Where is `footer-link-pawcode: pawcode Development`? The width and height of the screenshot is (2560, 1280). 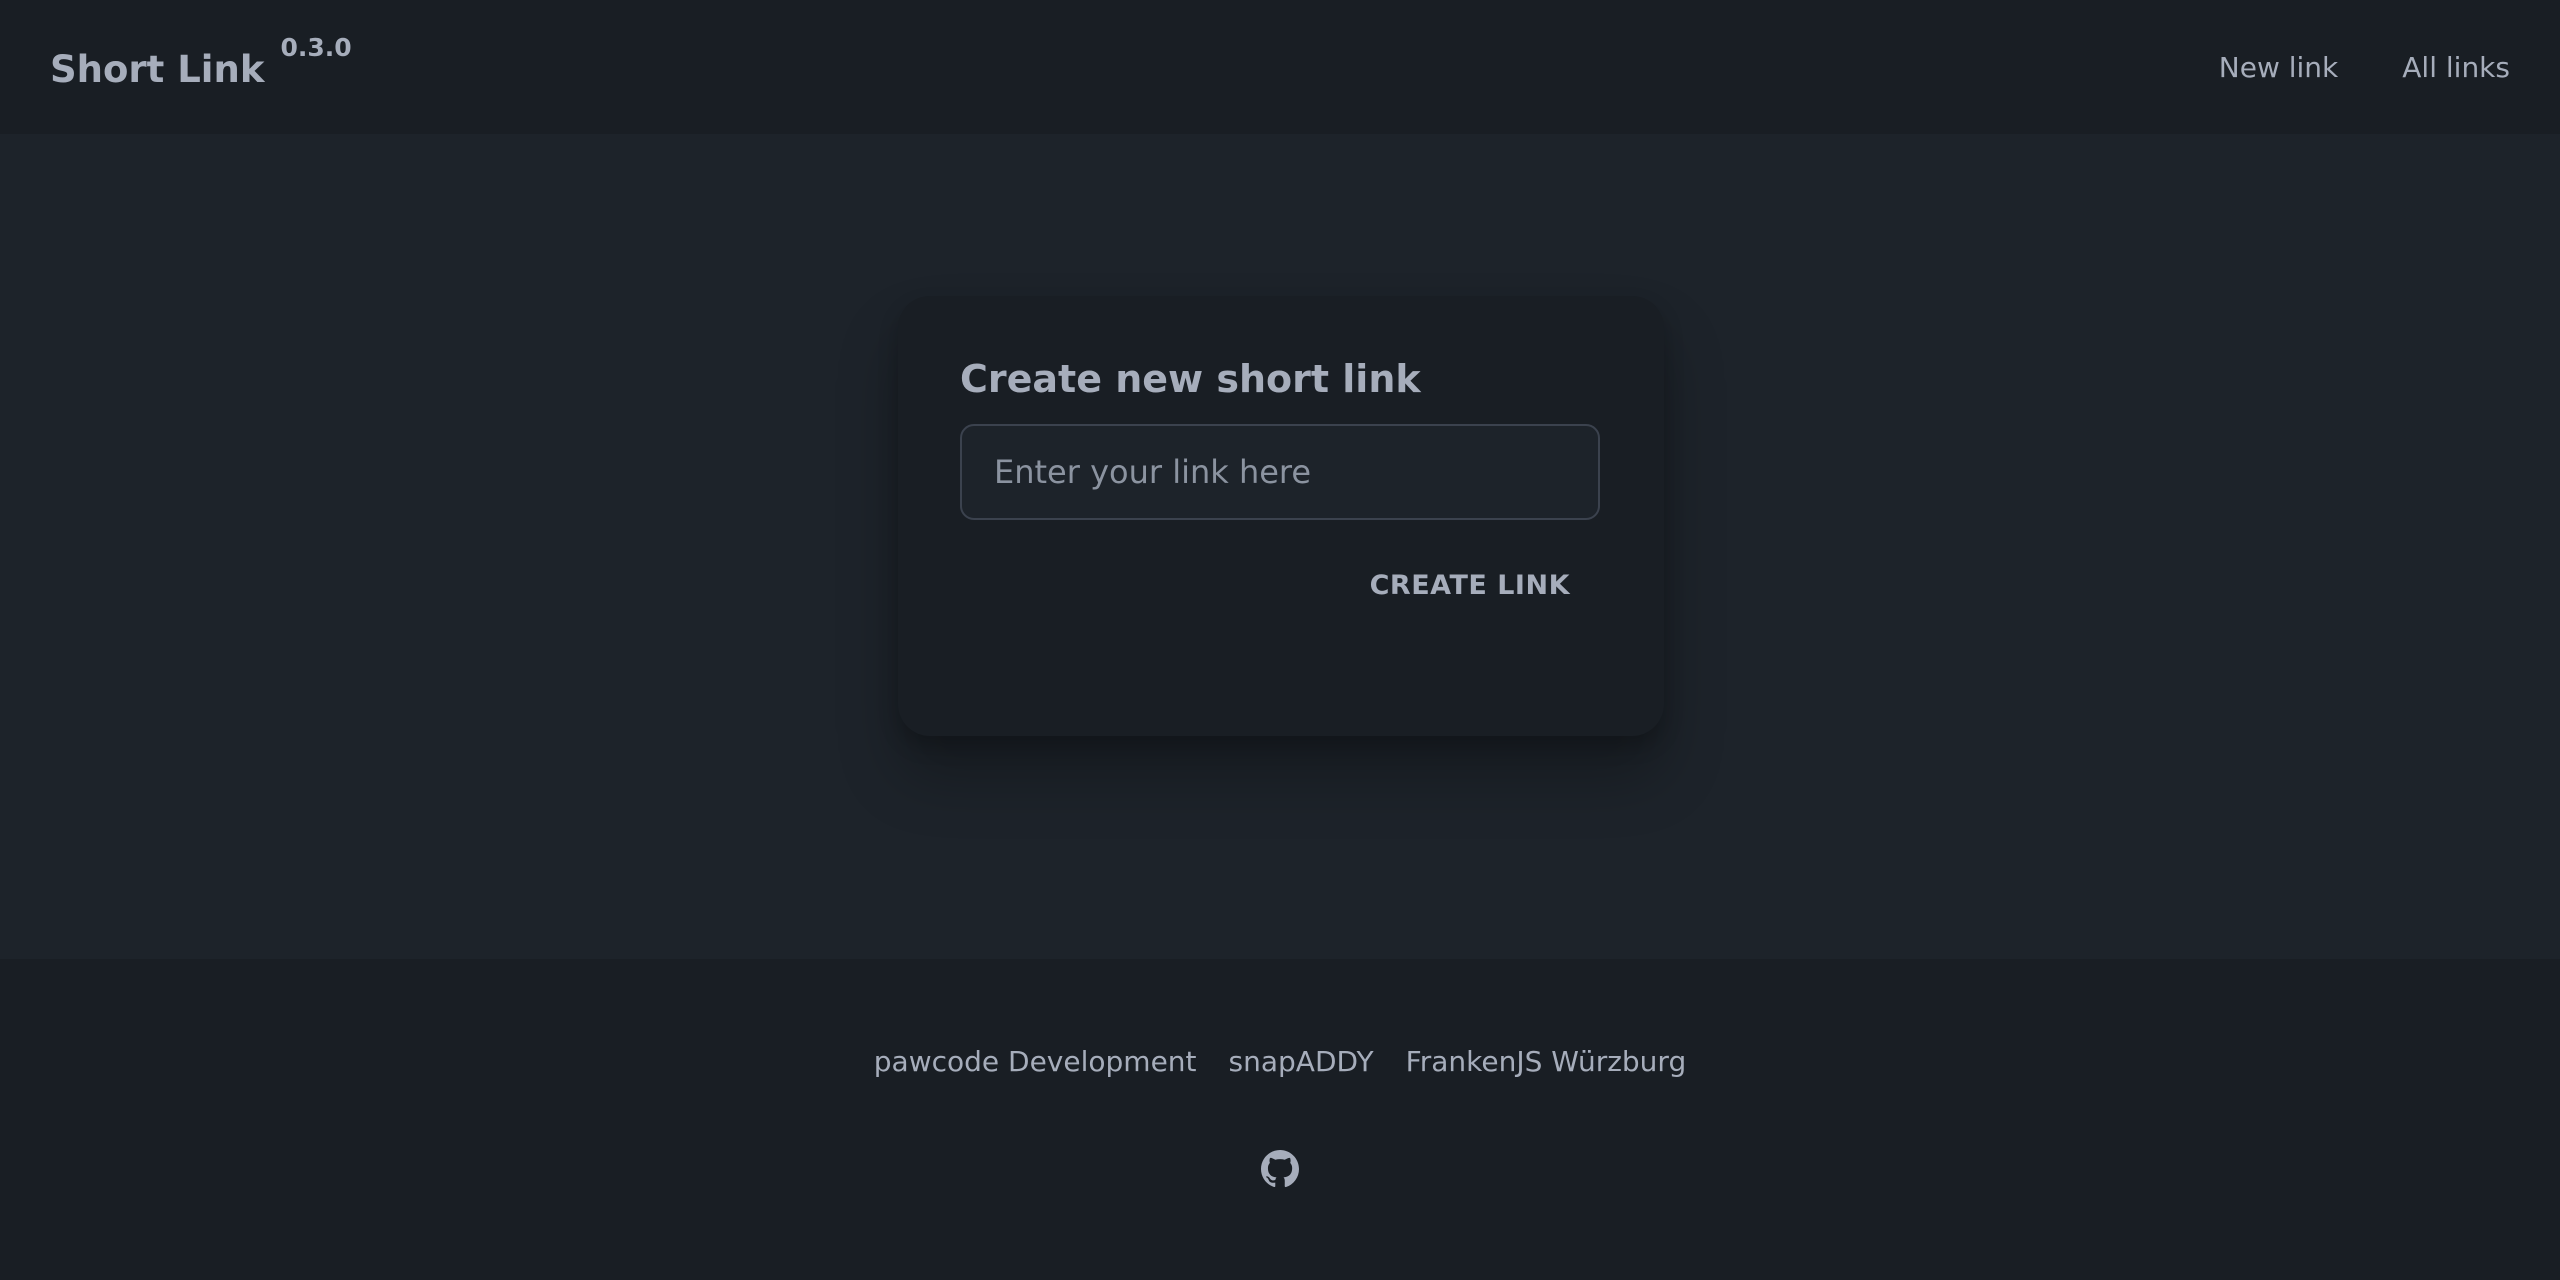
footer-link-pawcode: pawcode Development is located at coordinates (1035, 1061).